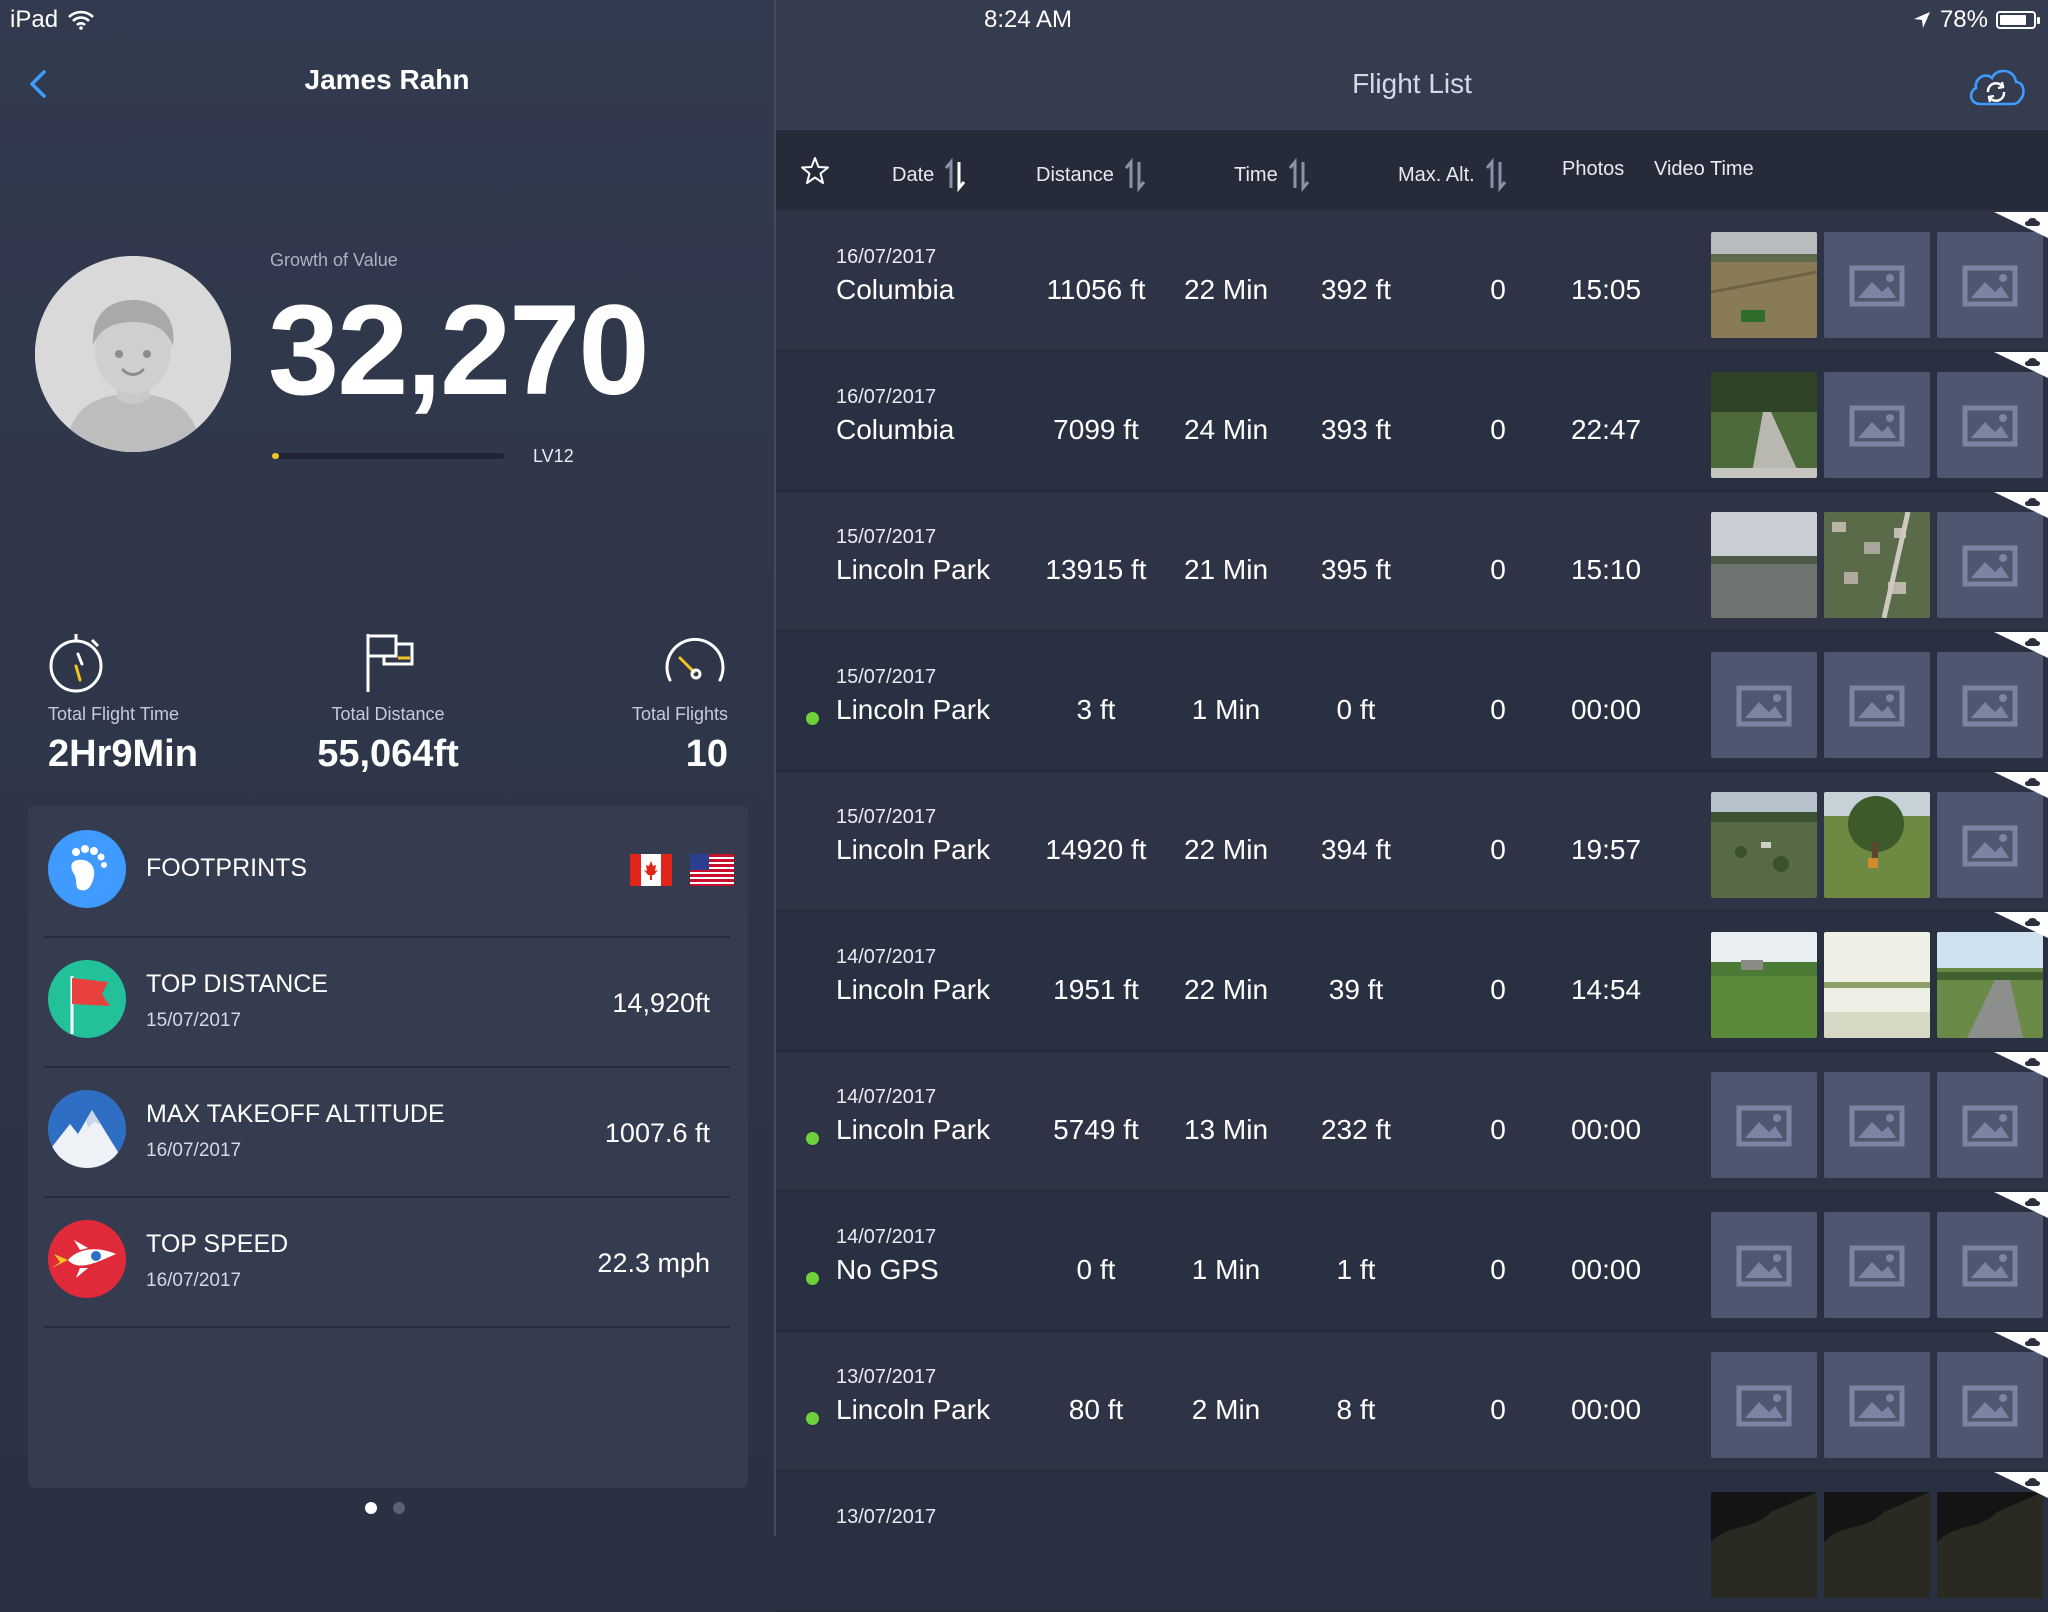  I want to click on star-icon, so click(815, 171).